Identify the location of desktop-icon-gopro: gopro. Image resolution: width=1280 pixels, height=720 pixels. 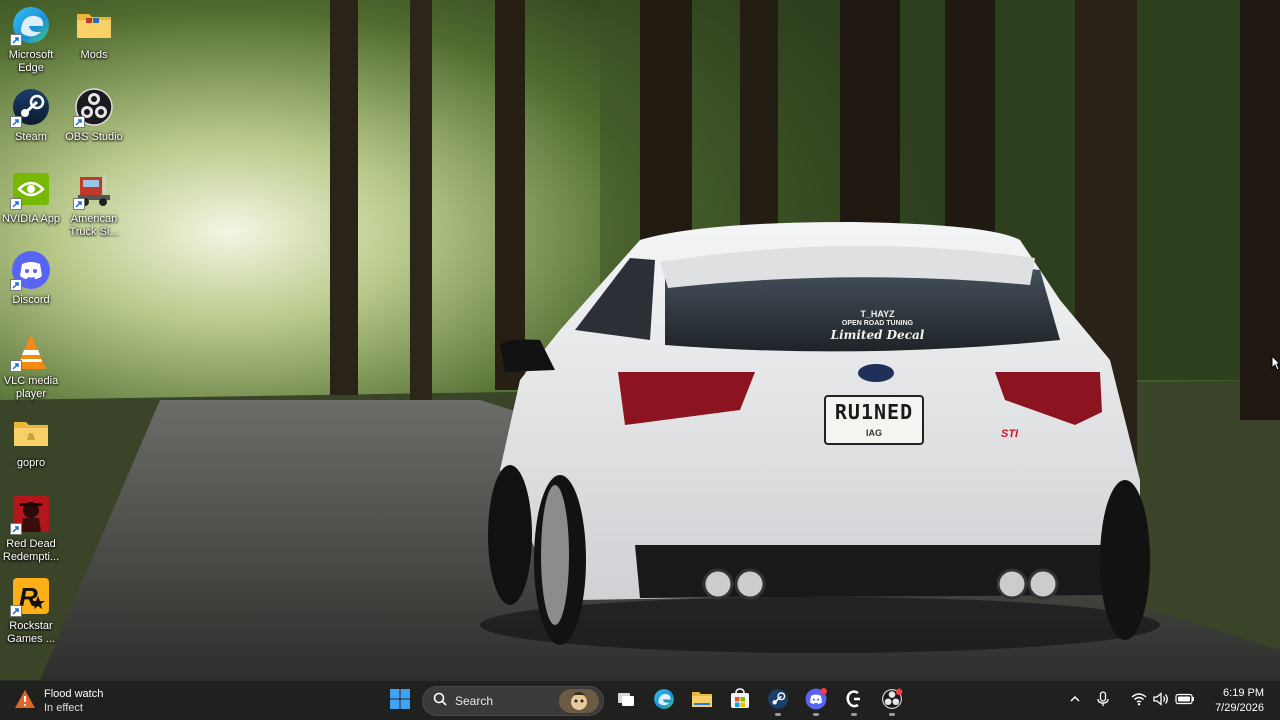
(31, 441).